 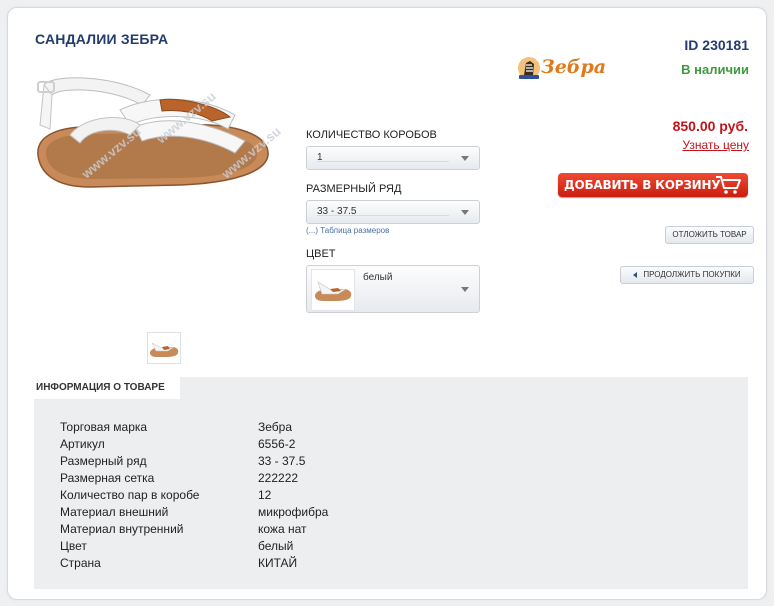 What do you see at coordinates (710, 126) in the screenshot?
I see `price: 850.00 руб.` at bounding box center [710, 126].